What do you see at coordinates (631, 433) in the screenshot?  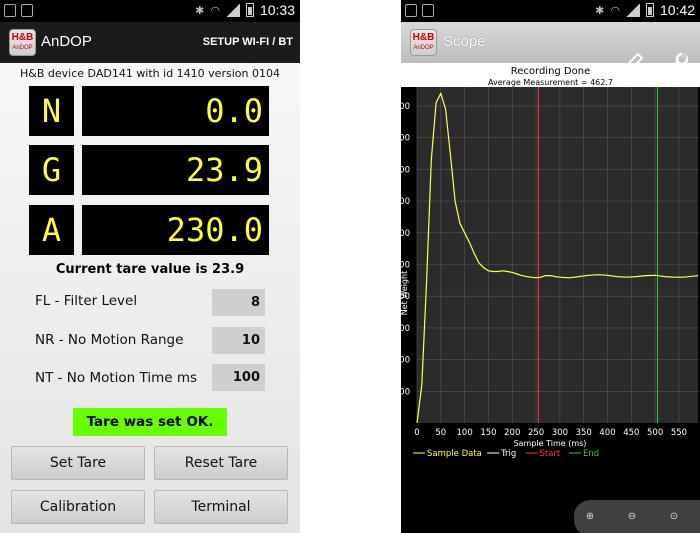 I see `x-tick-label: 450` at bounding box center [631, 433].